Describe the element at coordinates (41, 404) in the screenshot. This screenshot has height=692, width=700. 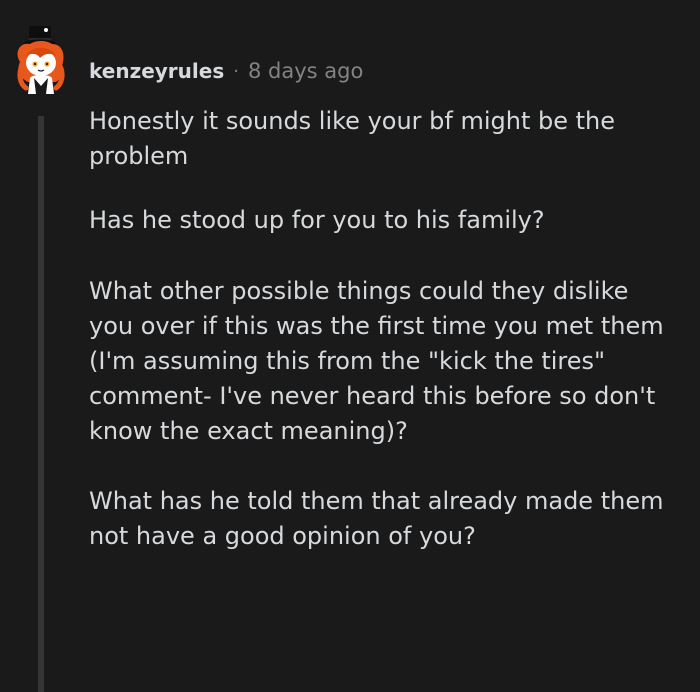
I see `thread-collapse-line` at that location.